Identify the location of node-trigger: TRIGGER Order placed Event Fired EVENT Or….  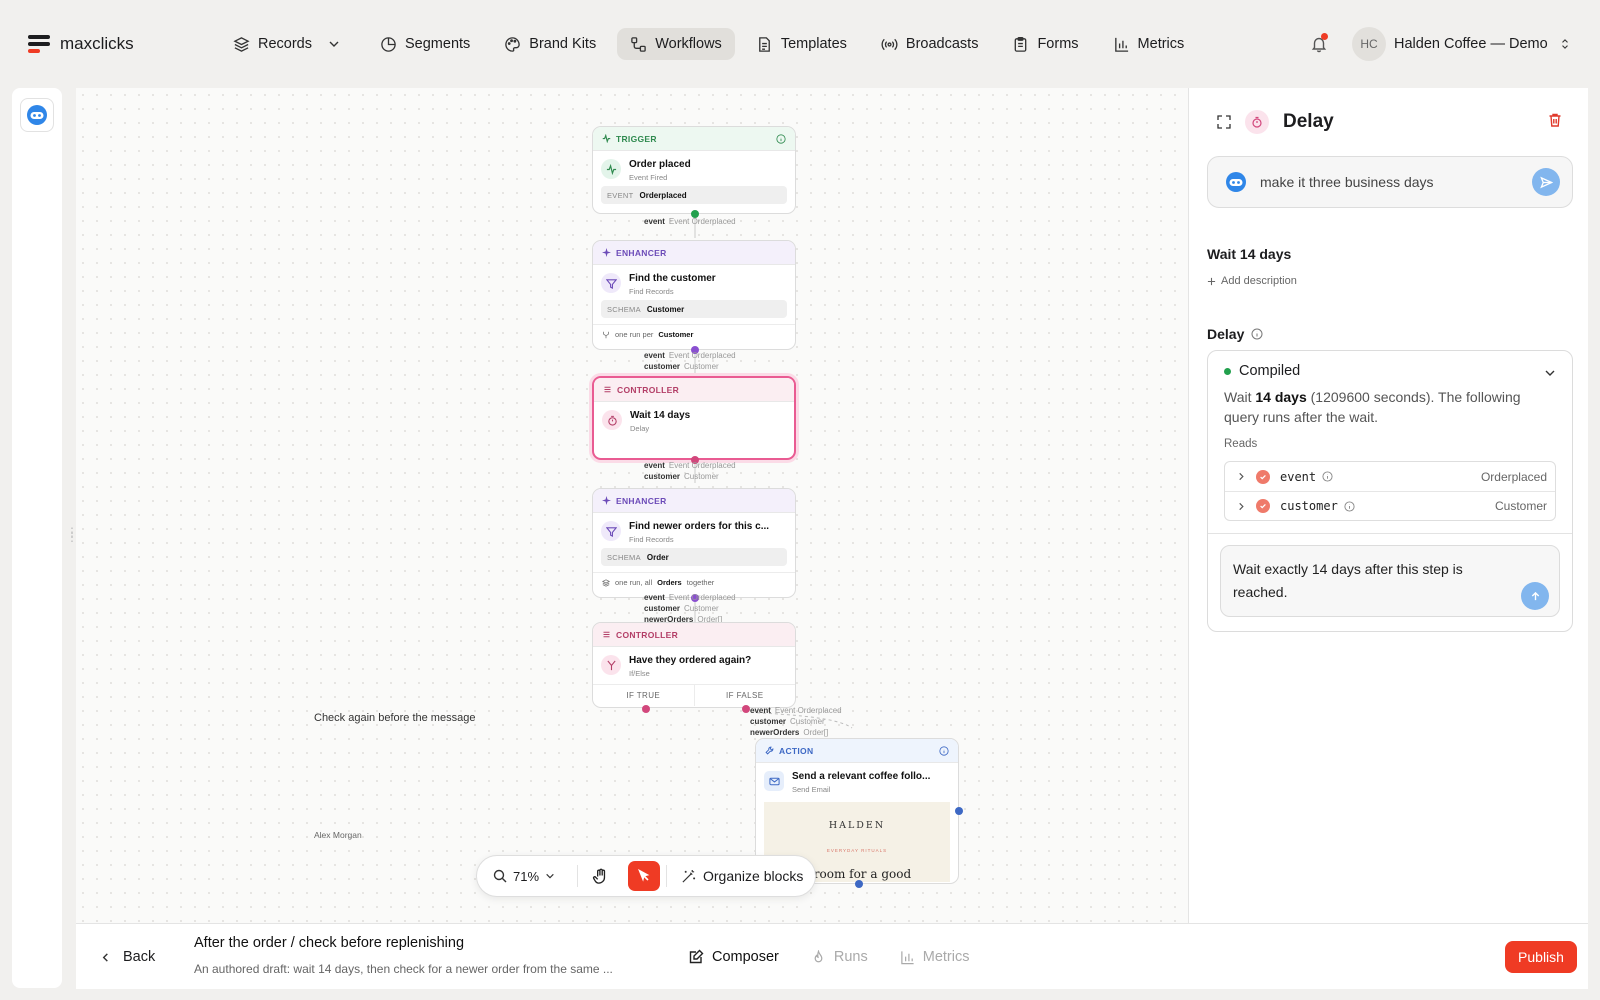
(694, 170).